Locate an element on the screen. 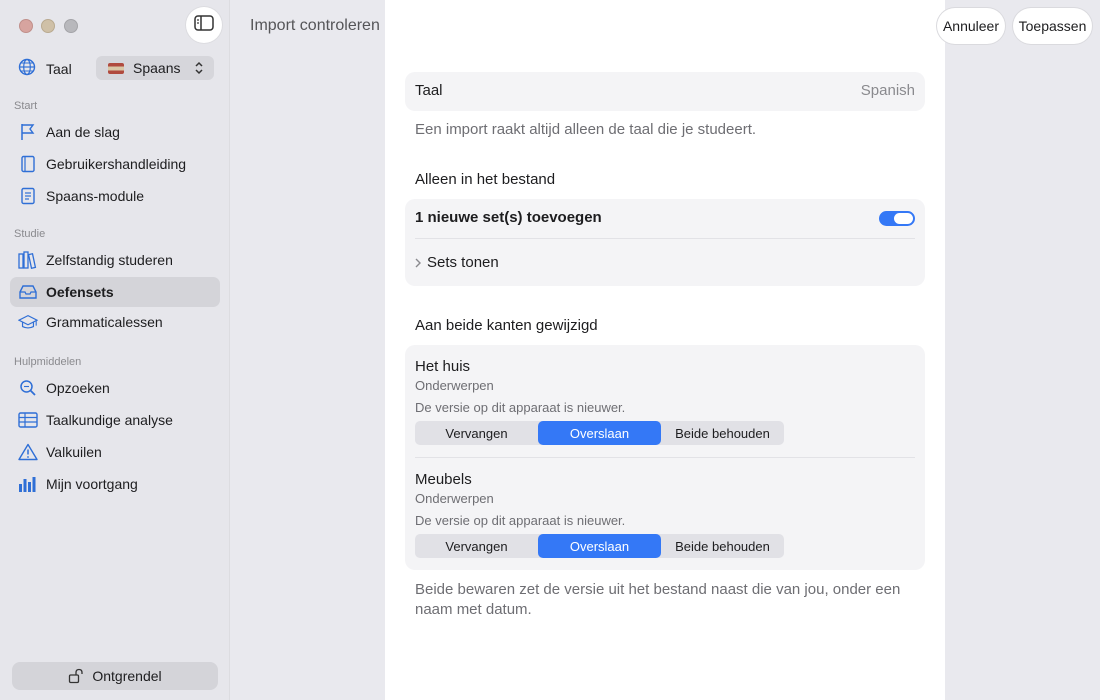 This screenshot has height=700, width=1100. graduation-cap-icon is located at coordinates (28, 322).